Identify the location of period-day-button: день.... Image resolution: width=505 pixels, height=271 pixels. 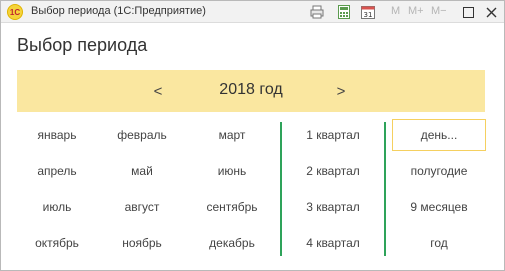
(439, 135).